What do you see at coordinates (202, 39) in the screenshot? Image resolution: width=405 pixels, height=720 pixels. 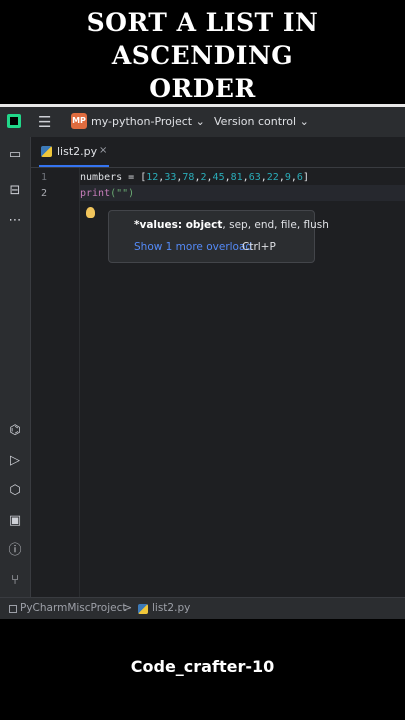 I see `headline-line1: SORT A LIST IN ASCENDING` at bounding box center [202, 39].